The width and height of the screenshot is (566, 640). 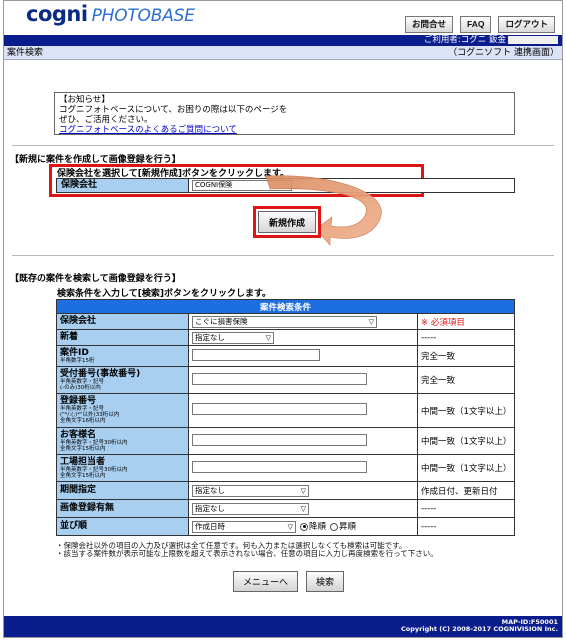 I want to click on logo-photobase-text: PHOTOBASE, so click(x=143, y=16).